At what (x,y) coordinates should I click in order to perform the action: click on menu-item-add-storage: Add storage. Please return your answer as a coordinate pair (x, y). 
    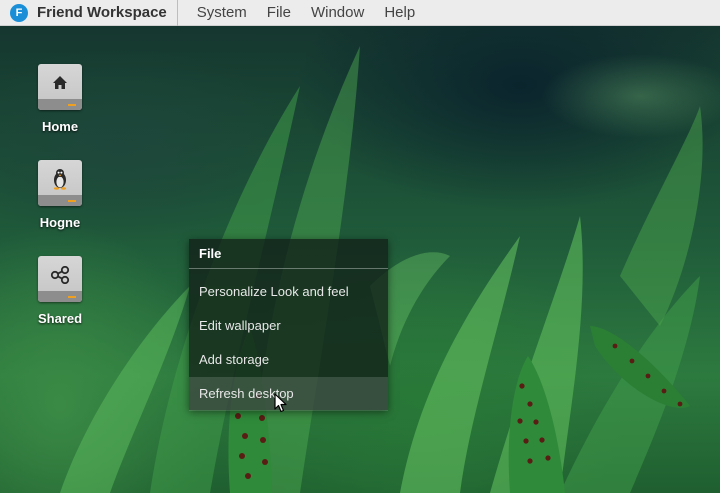
    Looking at the image, I should click on (288, 360).